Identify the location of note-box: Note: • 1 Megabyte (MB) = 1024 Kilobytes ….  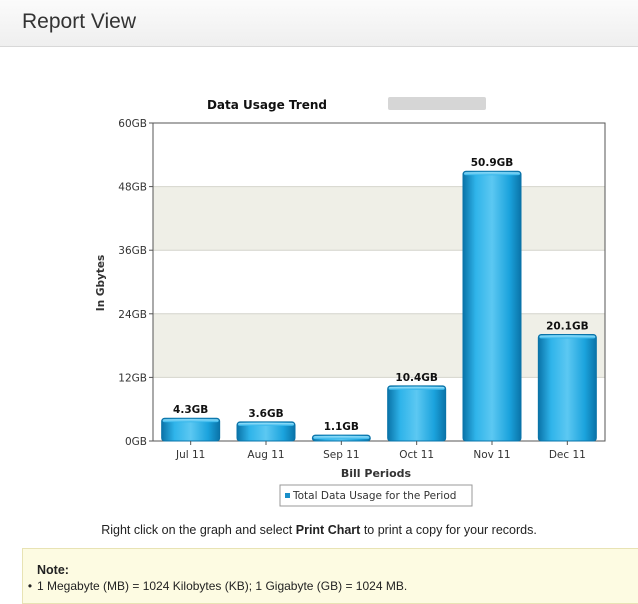
(330, 576).